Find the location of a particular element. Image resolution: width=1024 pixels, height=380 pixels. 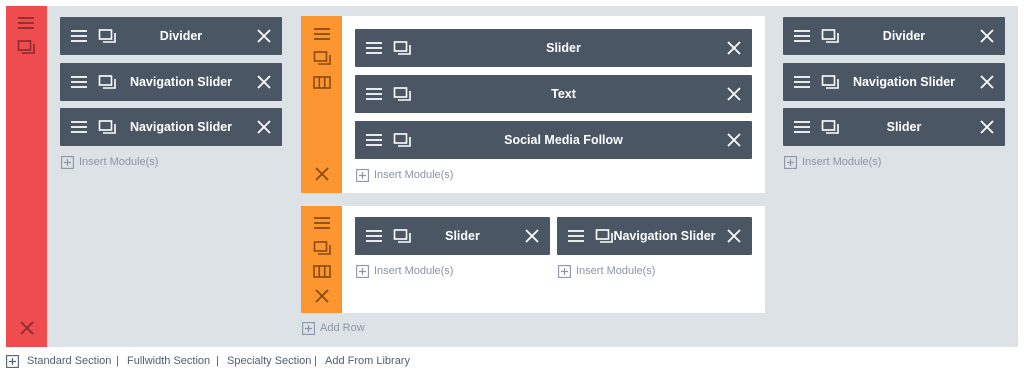

fullwidth-section-link: Fullwidth Section is located at coordinates (168, 361).